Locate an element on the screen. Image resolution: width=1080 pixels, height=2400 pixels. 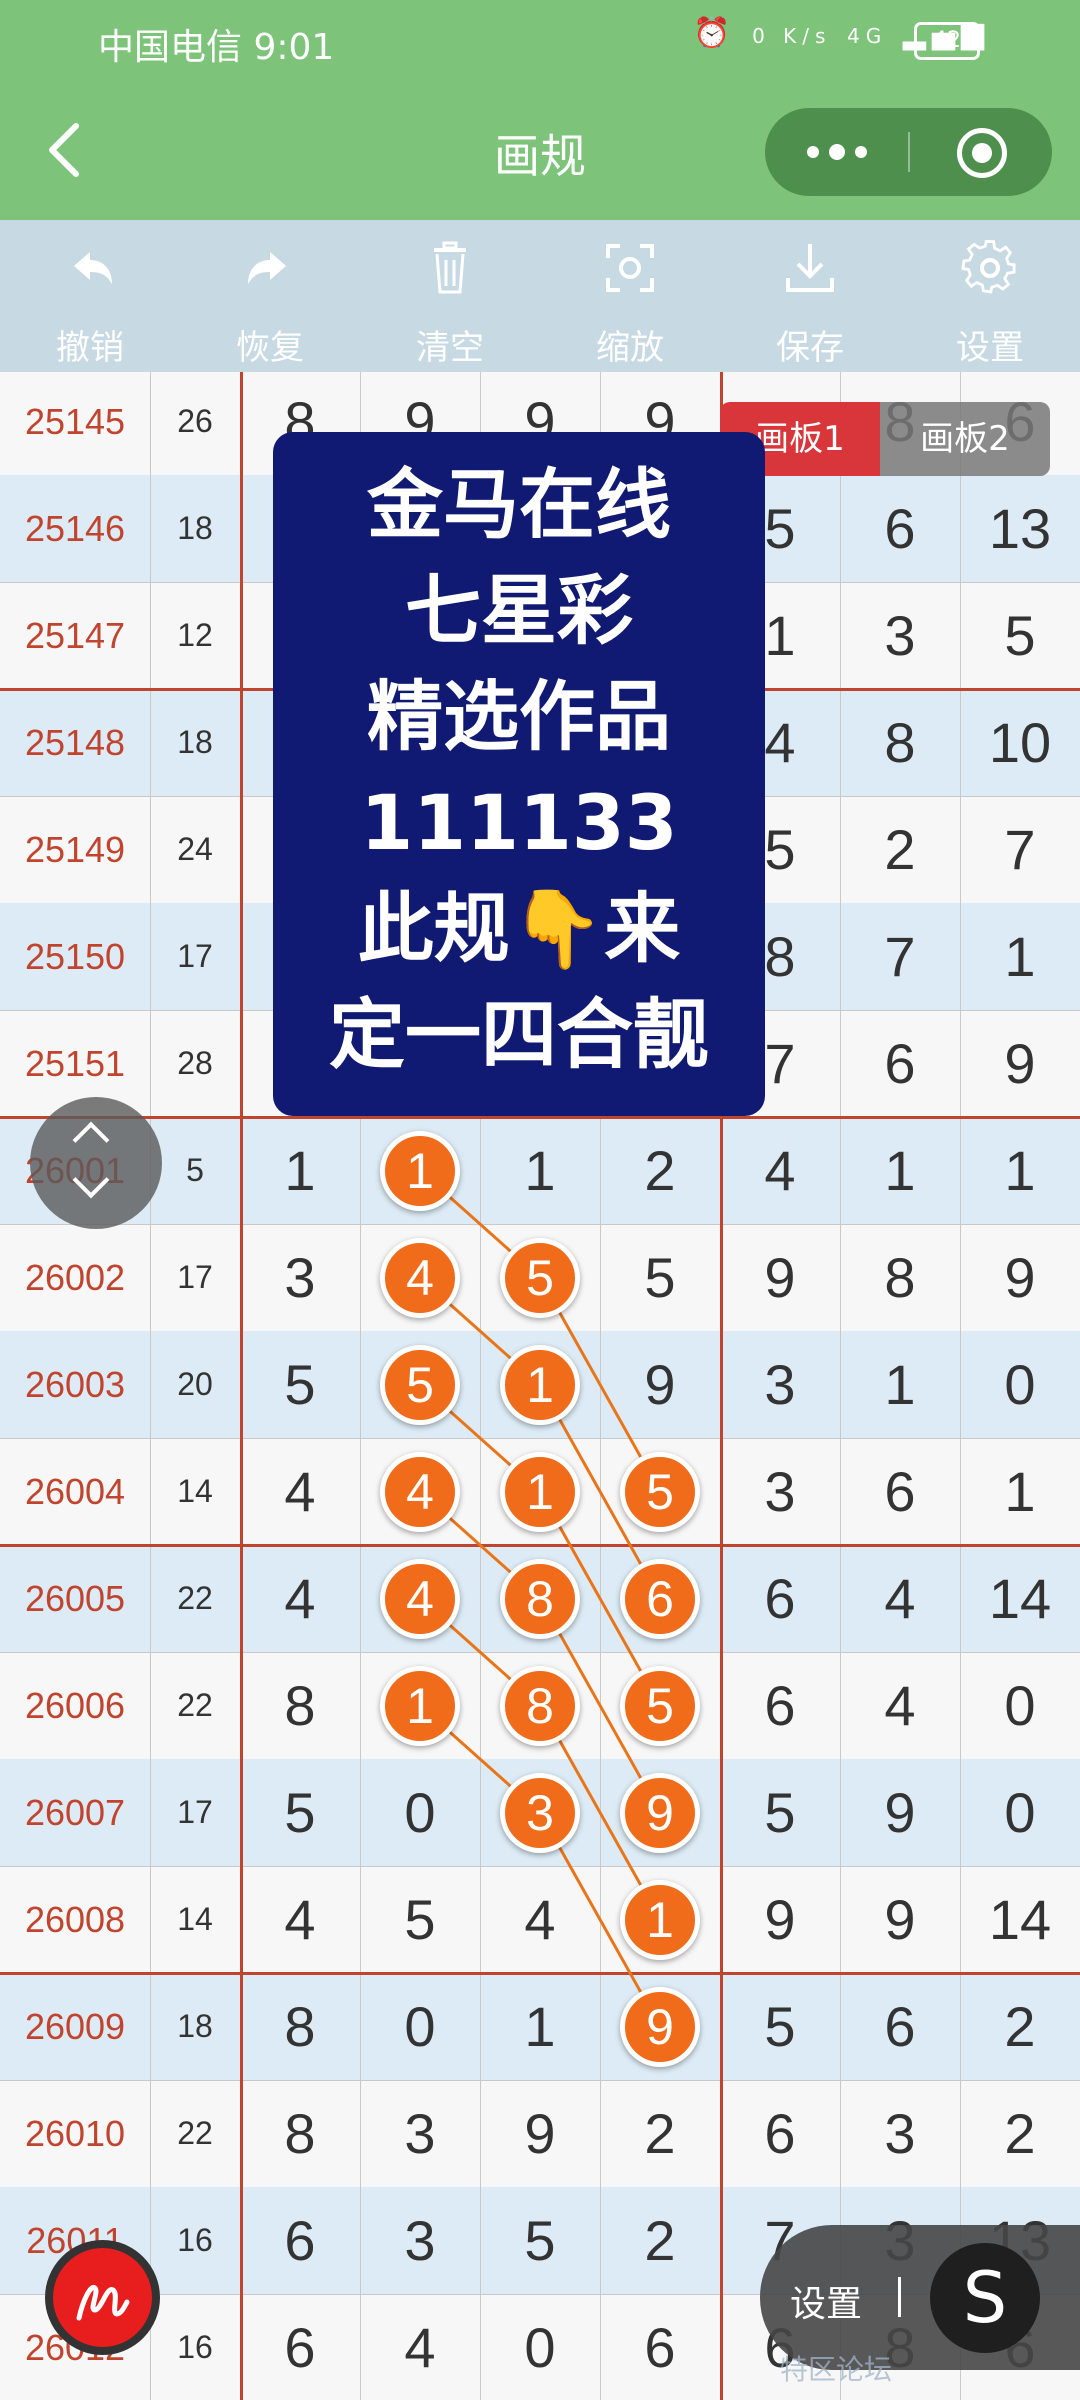
status-bar: 中国电信 9:01 ⏰ 0 K/s 4G ▂▄▆ 42 is located at coordinates (540, 40).